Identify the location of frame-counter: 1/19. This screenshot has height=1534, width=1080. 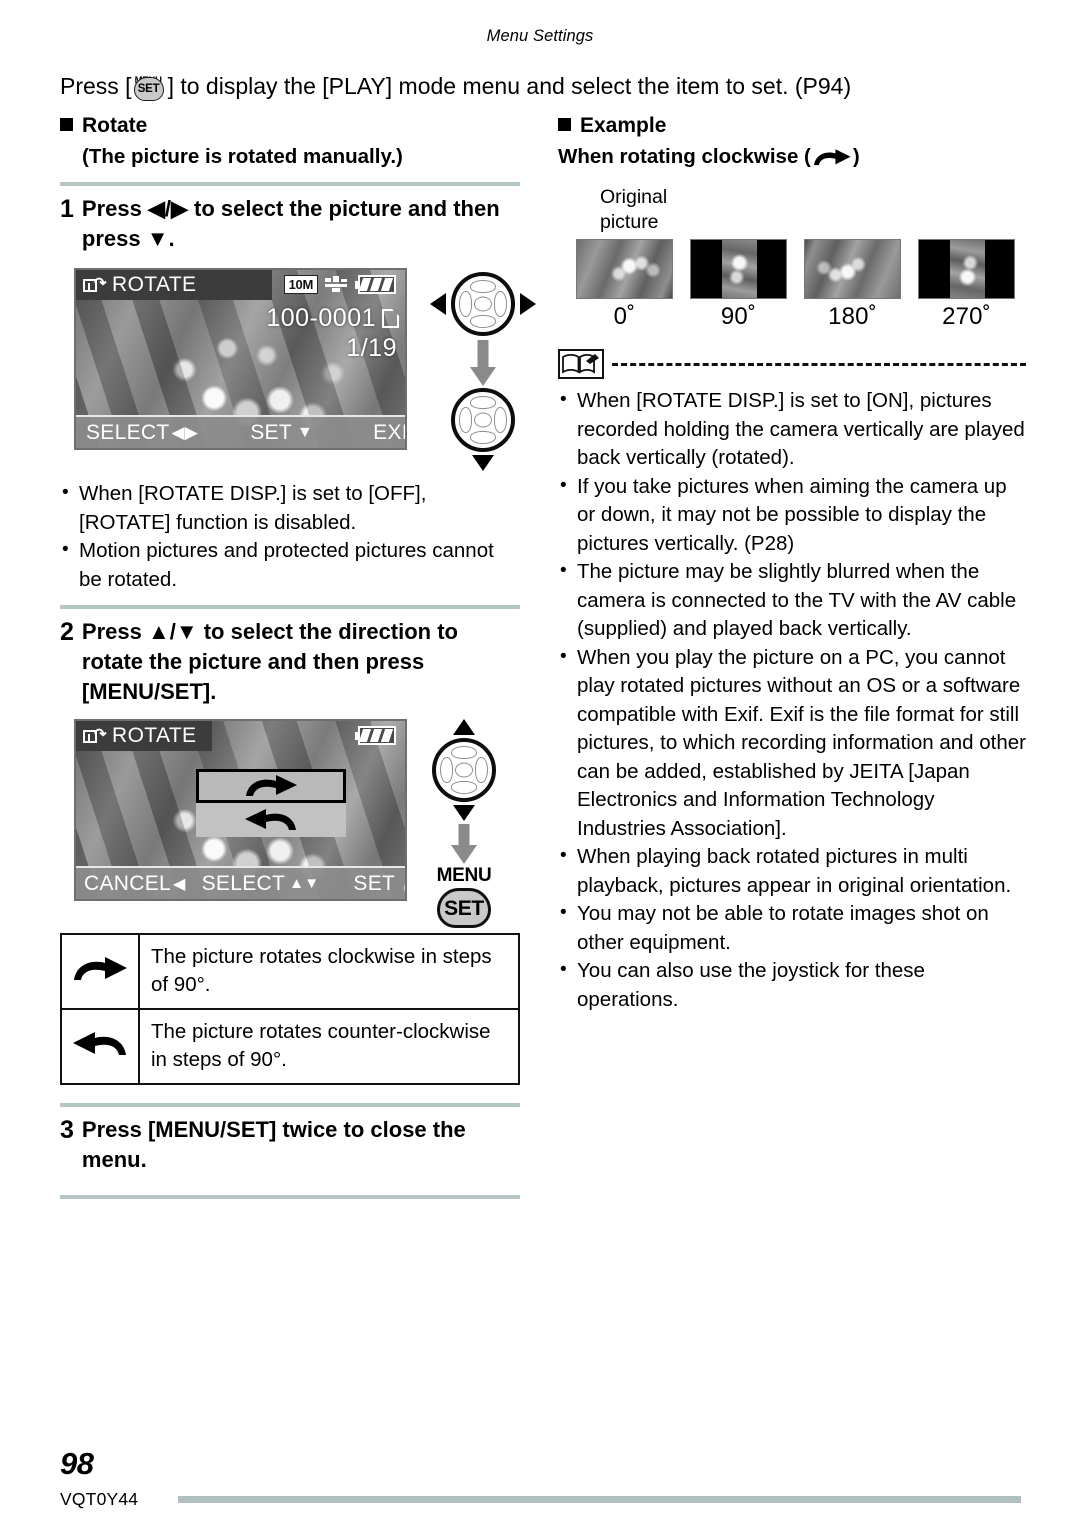
(371, 348).